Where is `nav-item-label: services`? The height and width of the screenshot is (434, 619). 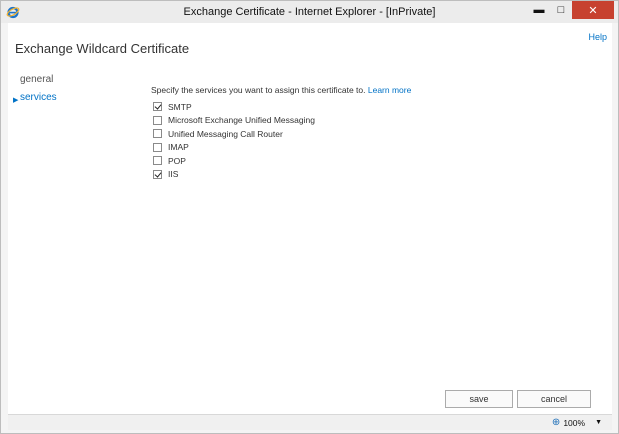
nav-item-label: services is located at coordinates (38, 97).